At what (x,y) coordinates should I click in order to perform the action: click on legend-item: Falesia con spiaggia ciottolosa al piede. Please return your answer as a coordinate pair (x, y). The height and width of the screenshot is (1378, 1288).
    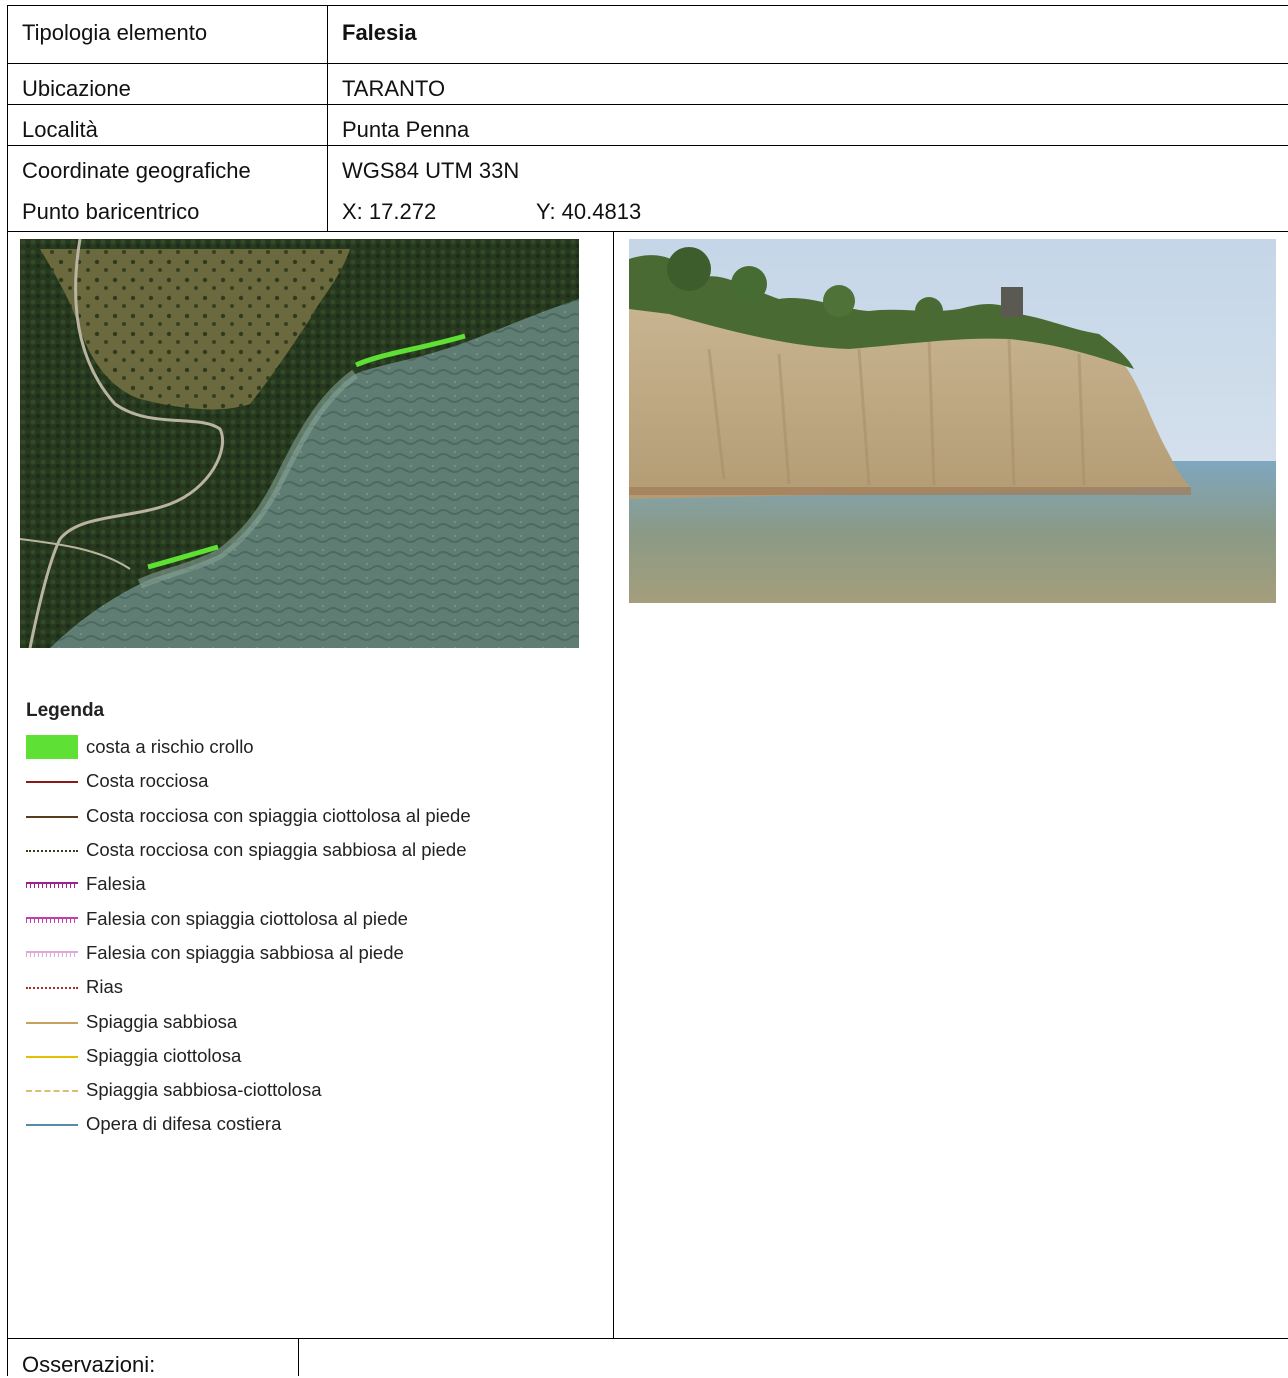
    Looking at the image, I should click on (306, 918).